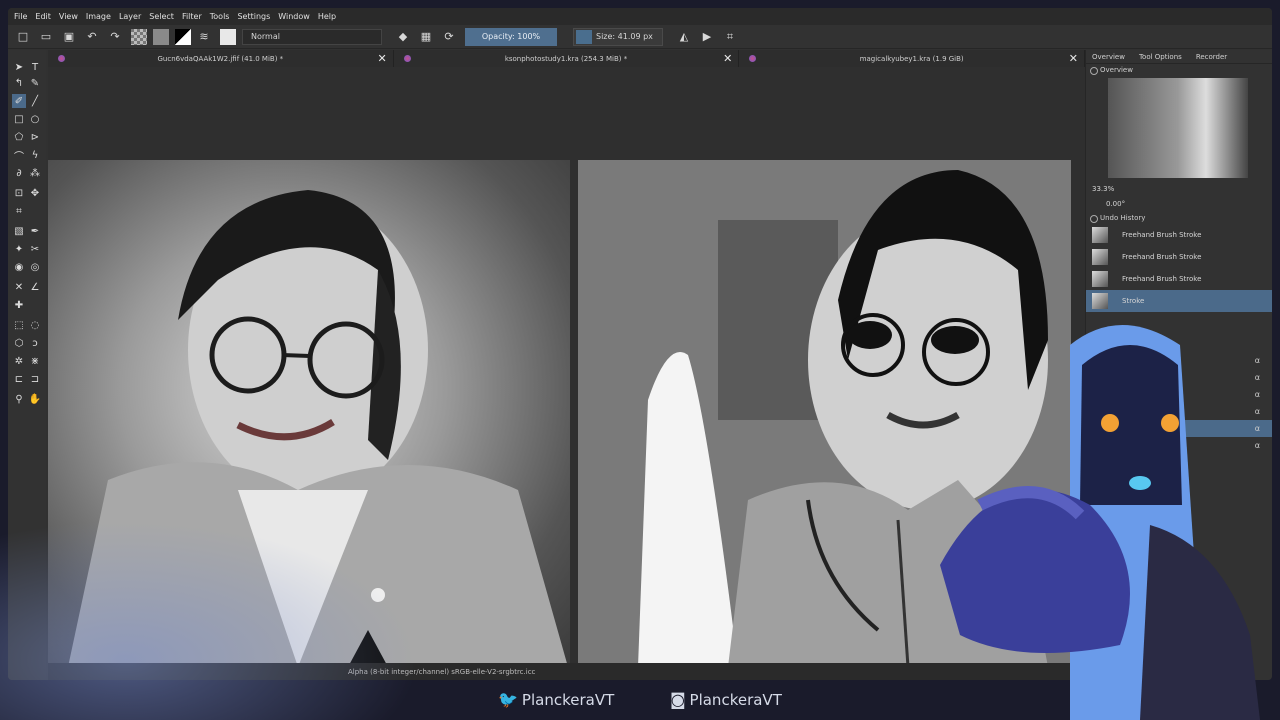 This screenshot has width=1280, height=720. Describe the element at coordinates (68, 16) in the screenshot. I see `menu-view: View` at that location.